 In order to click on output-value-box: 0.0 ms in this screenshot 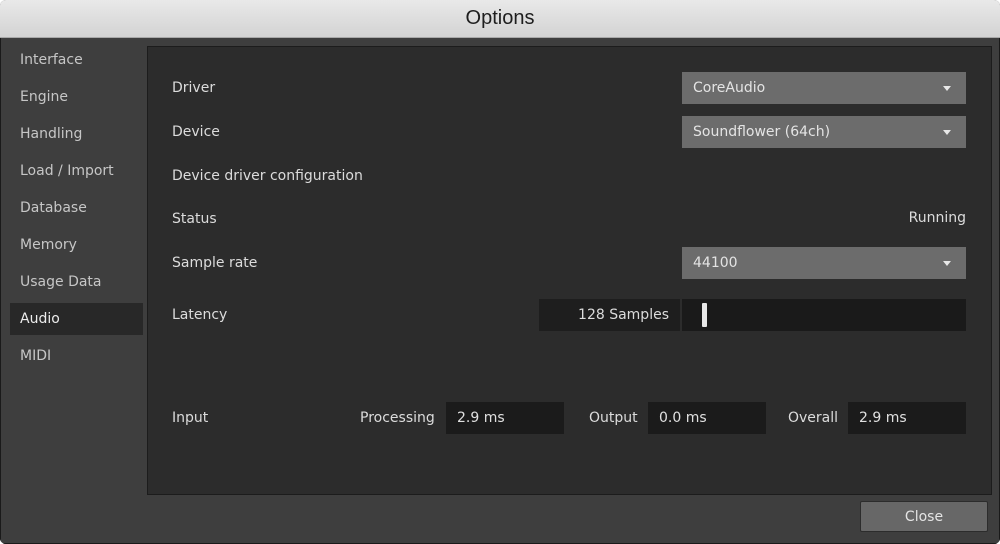, I will do `click(707, 418)`.